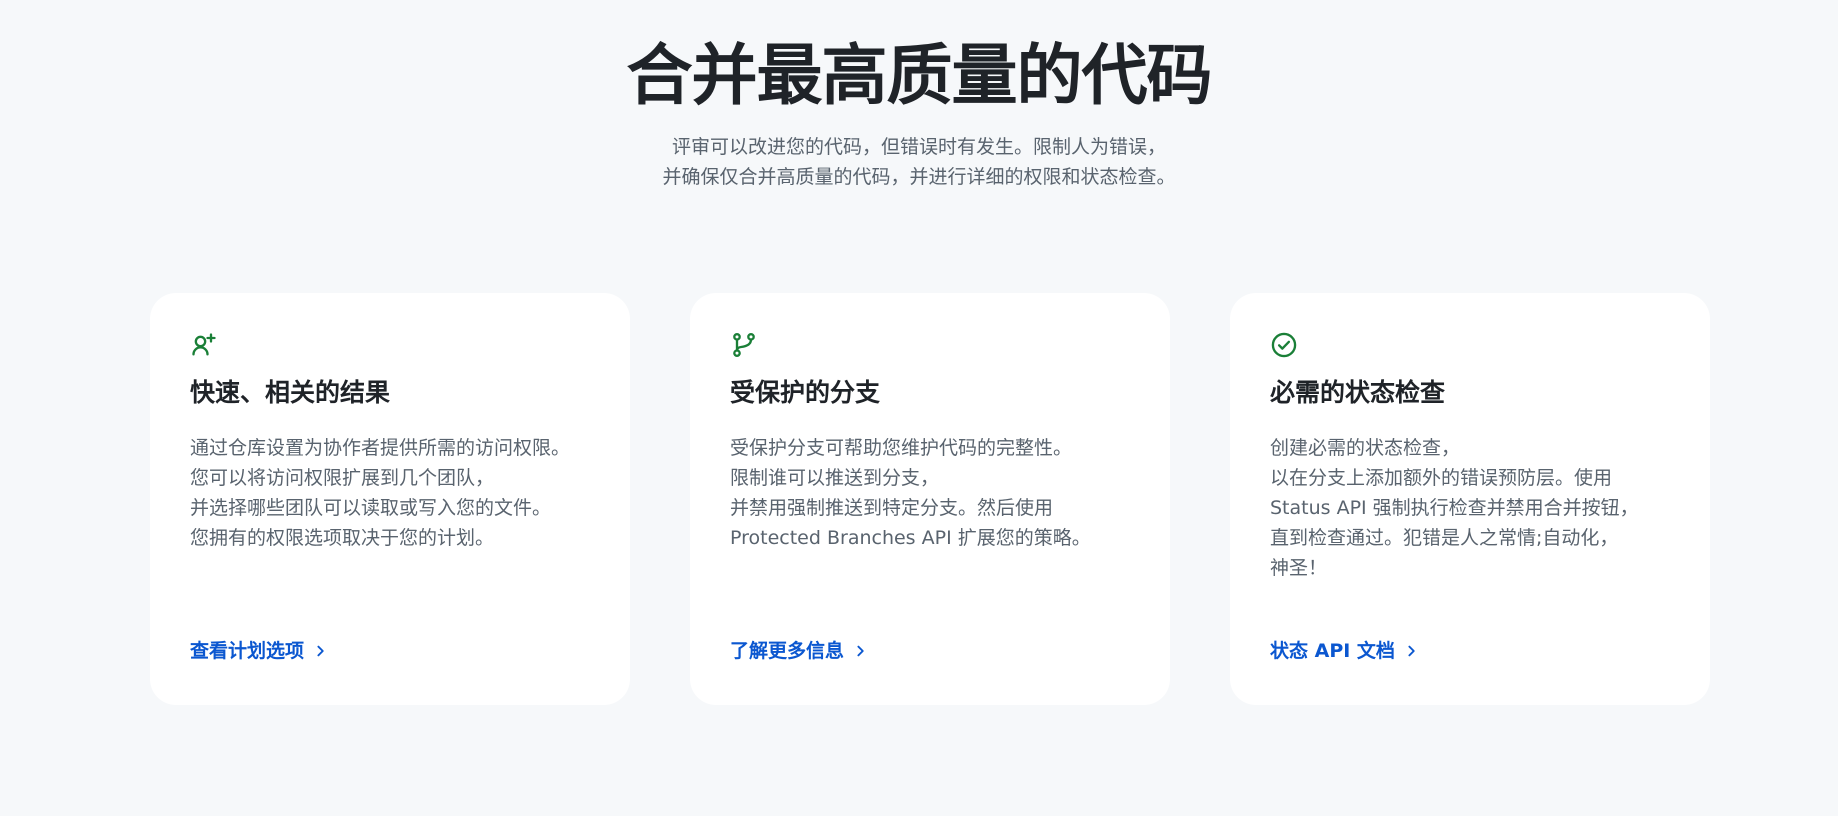 This screenshot has width=1838, height=816. I want to click on card-description-line: 并禁用强制推送到特定分支。然后使用, so click(892, 508).